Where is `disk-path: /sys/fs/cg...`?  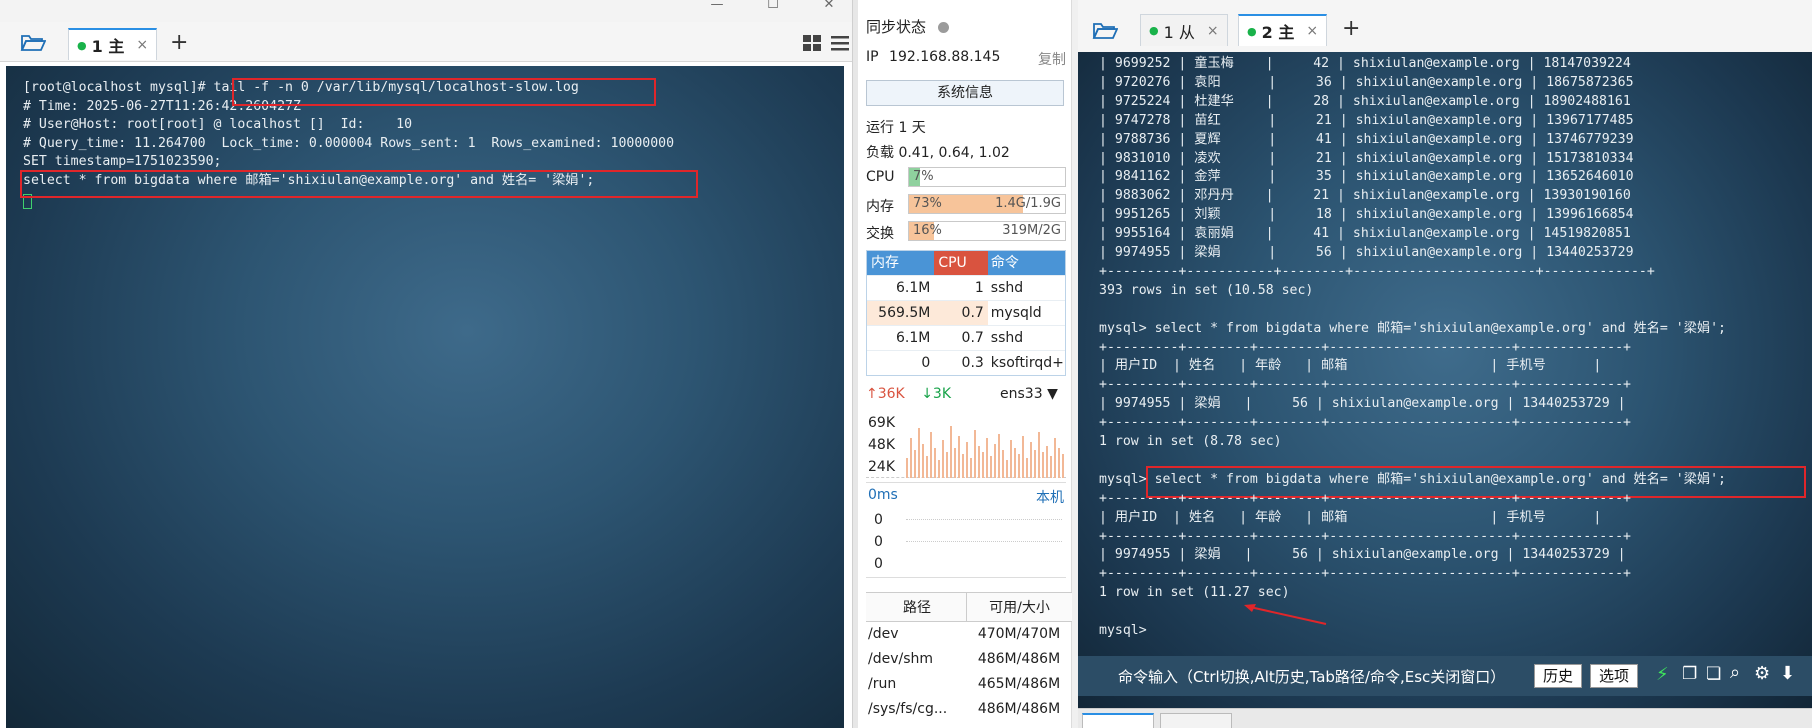
disk-path: /sys/fs/cg... is located at coordinates (908, 709).